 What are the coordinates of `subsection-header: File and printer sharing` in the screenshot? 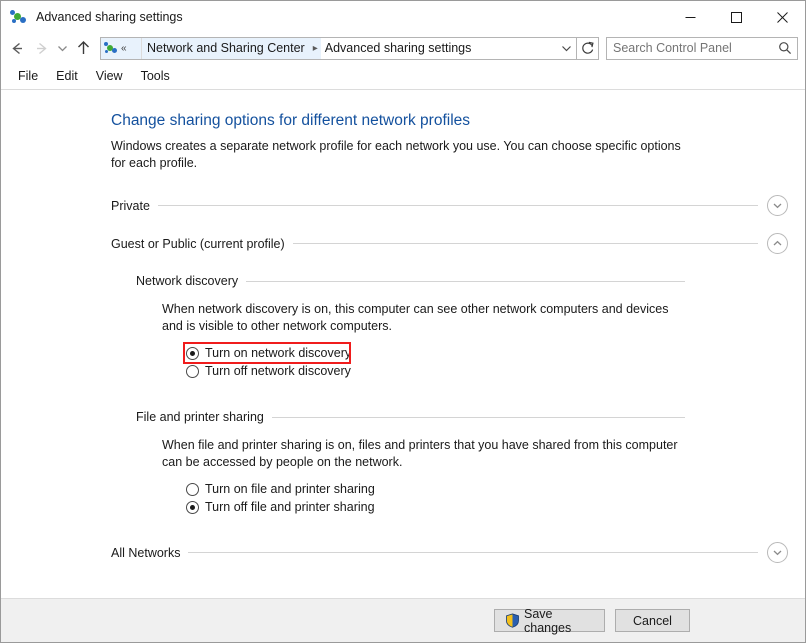 It's located at (470, 417).